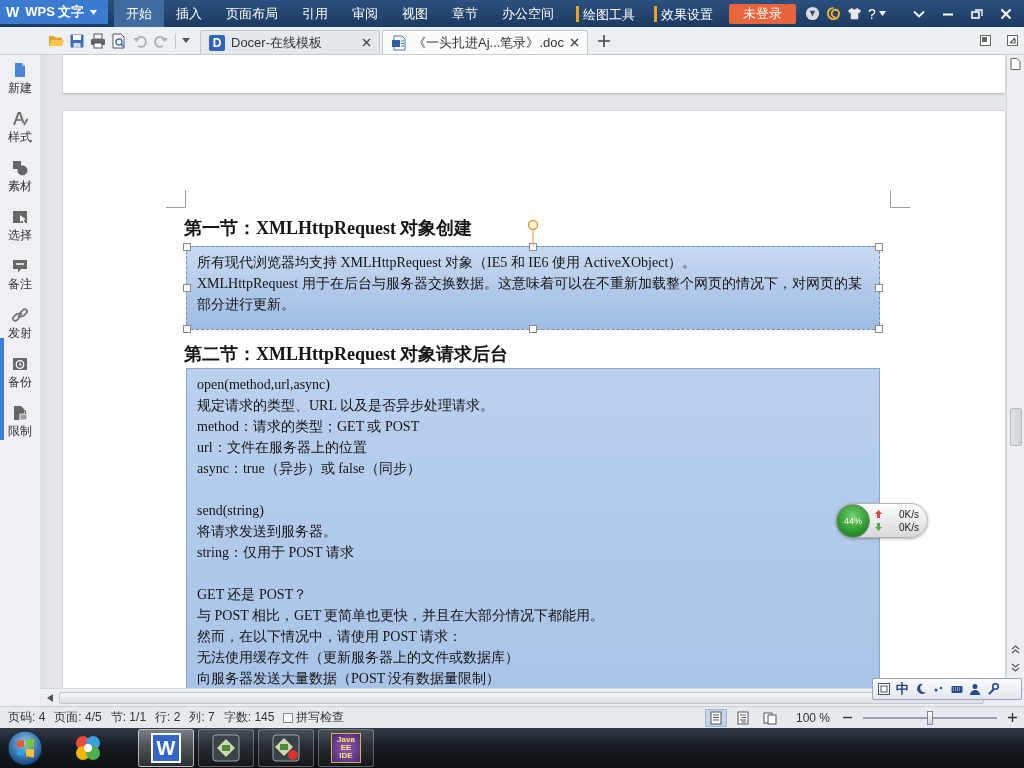 The width and height of the screenshot is (1024, 768). What do you see at coordinates (20, 130) in the screenshot?
I see `sidebar-item: 样式` at bounding box center [20, 130].